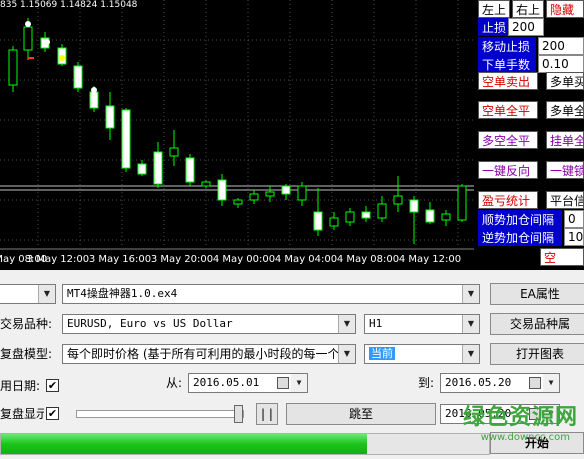 Image resolution: width=584 pixels, height=459 pixels. I want to click on expert-select: MT4操盘神器1.0.ex4 ▼, so click(271, 294).